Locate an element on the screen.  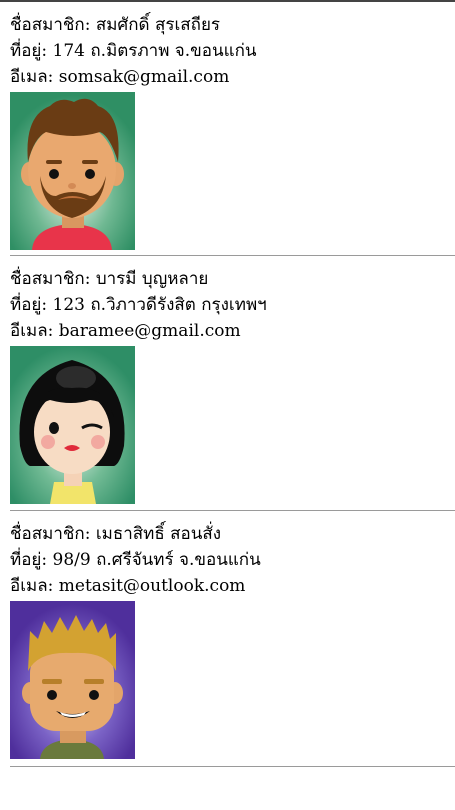
member-address: 98/9 ถ.ศรีจันทร์ จ.ขอนแก่น is located at coordinates (156, 560).